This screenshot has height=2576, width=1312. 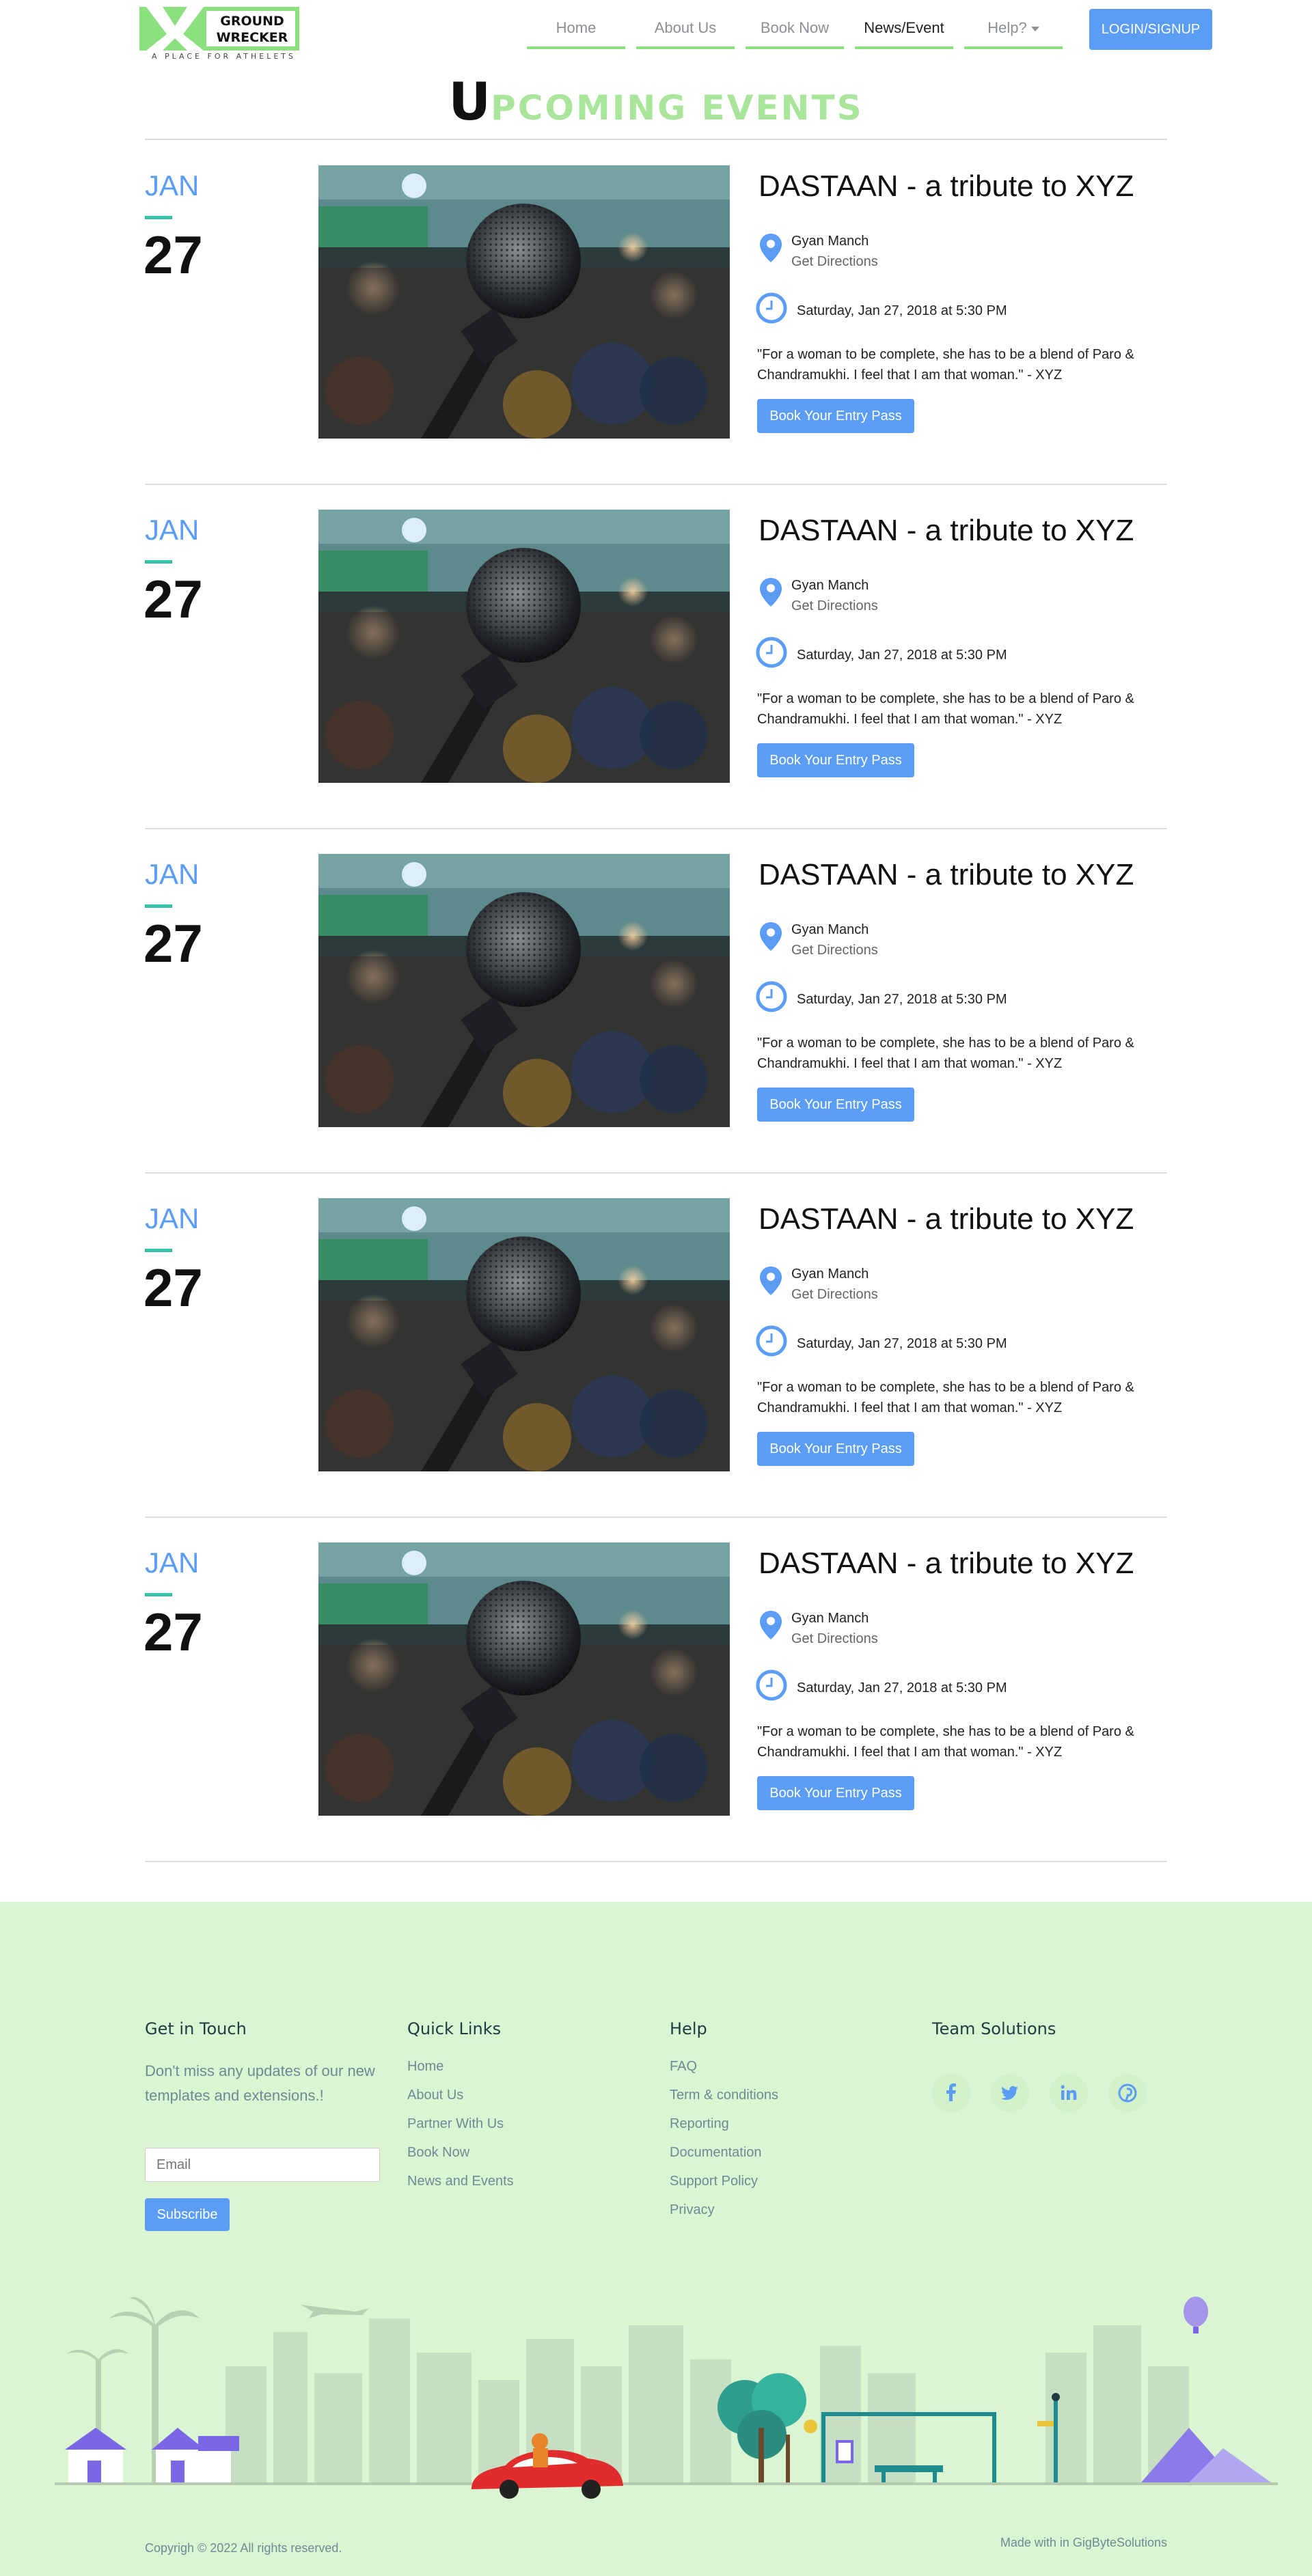 I want to click on brand-tagline: A PLACE FOR ATHELETS, so click(x=224, y=56).